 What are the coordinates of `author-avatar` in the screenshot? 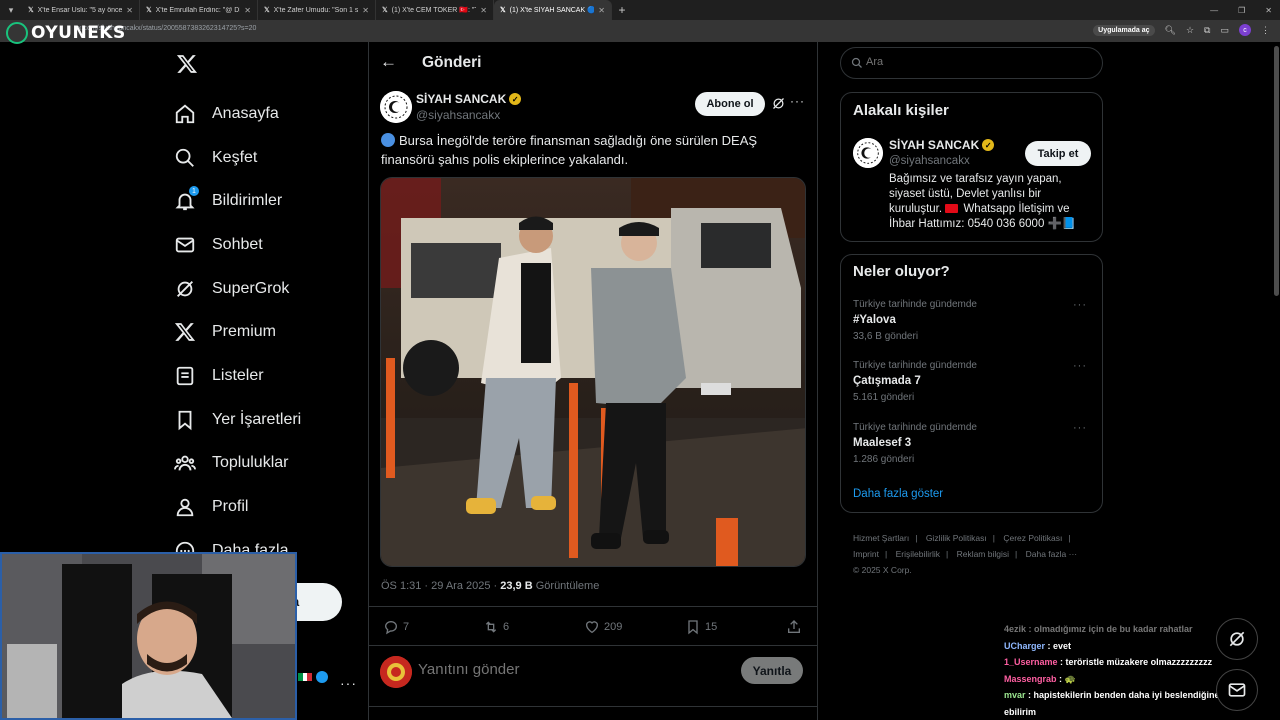 It's located at (396, 107).